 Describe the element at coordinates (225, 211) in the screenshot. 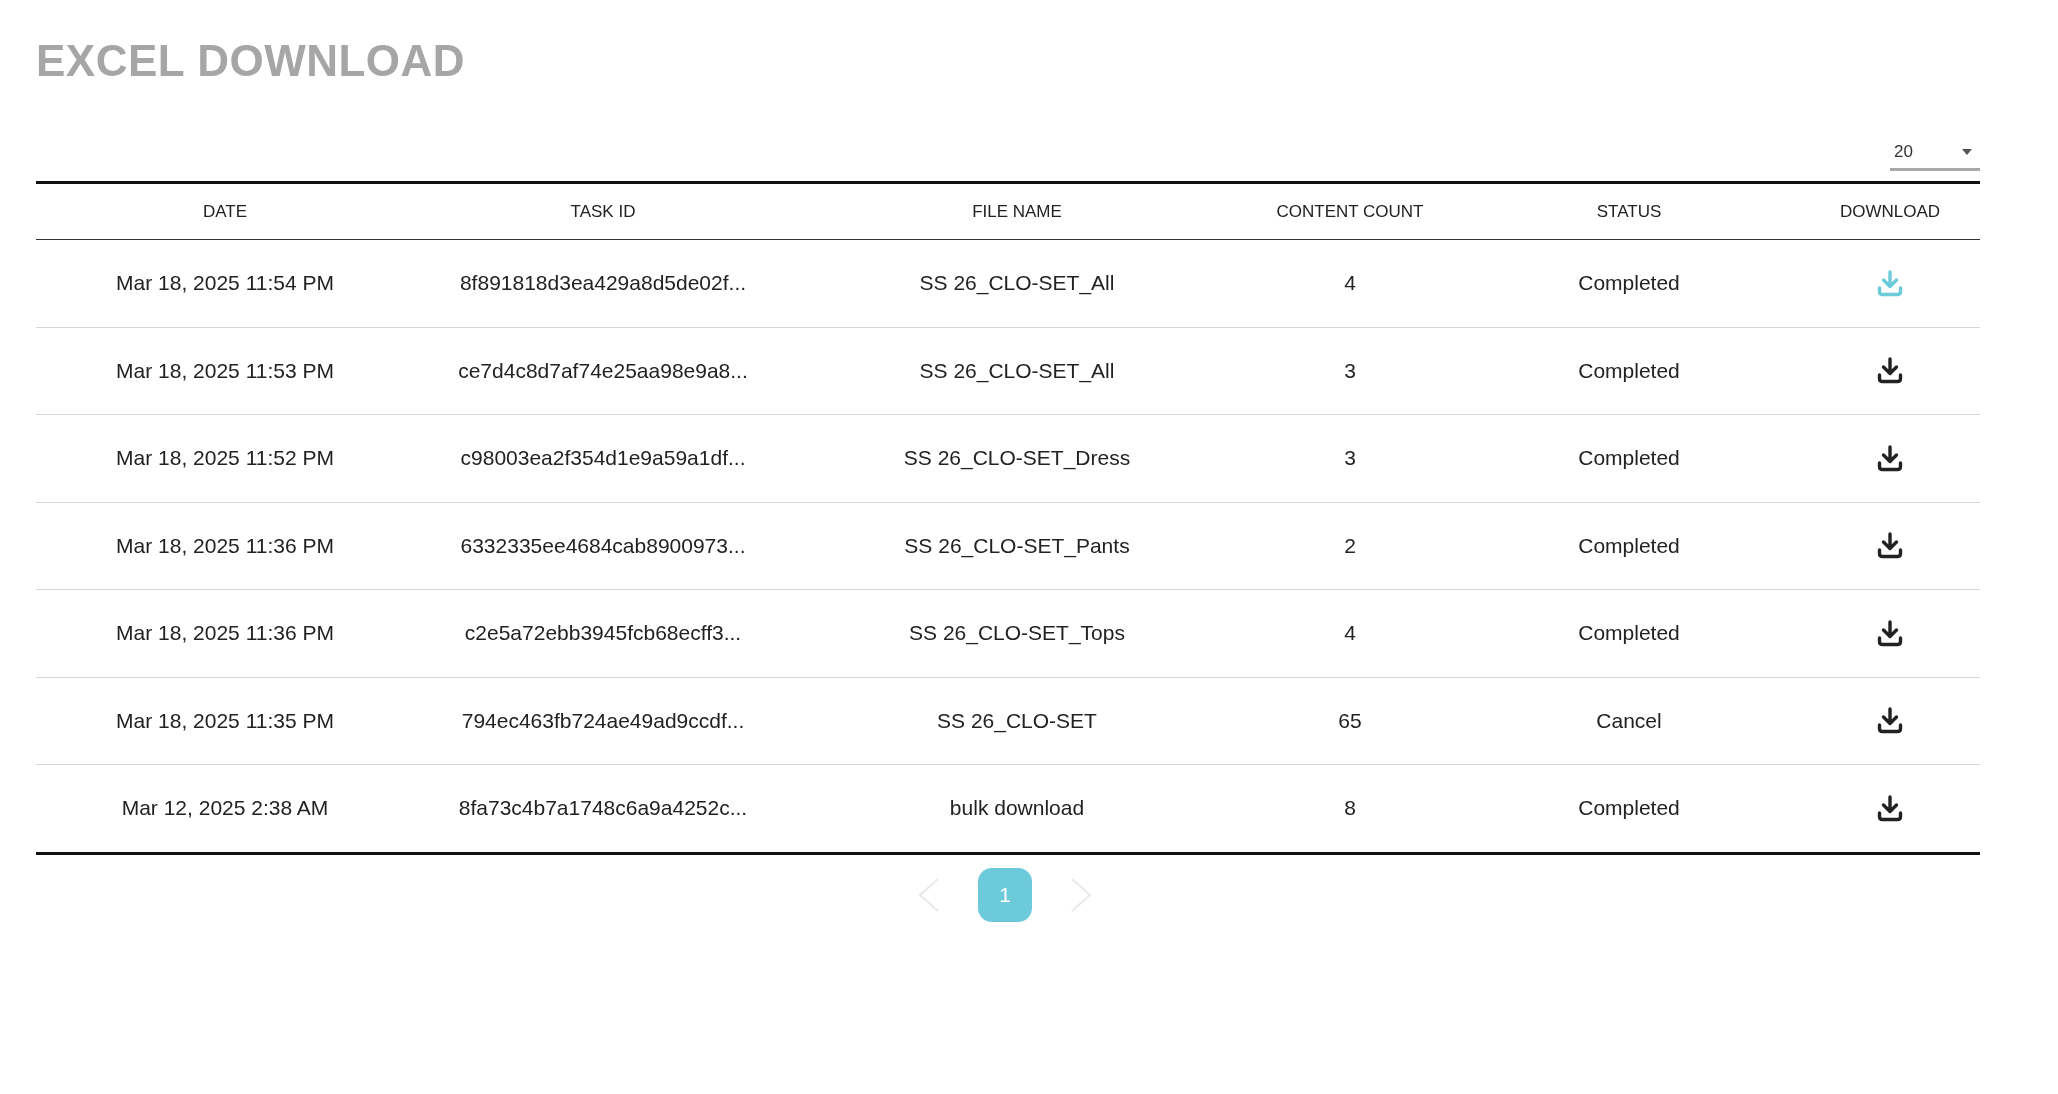

I see `column-header: DATE` at that location.